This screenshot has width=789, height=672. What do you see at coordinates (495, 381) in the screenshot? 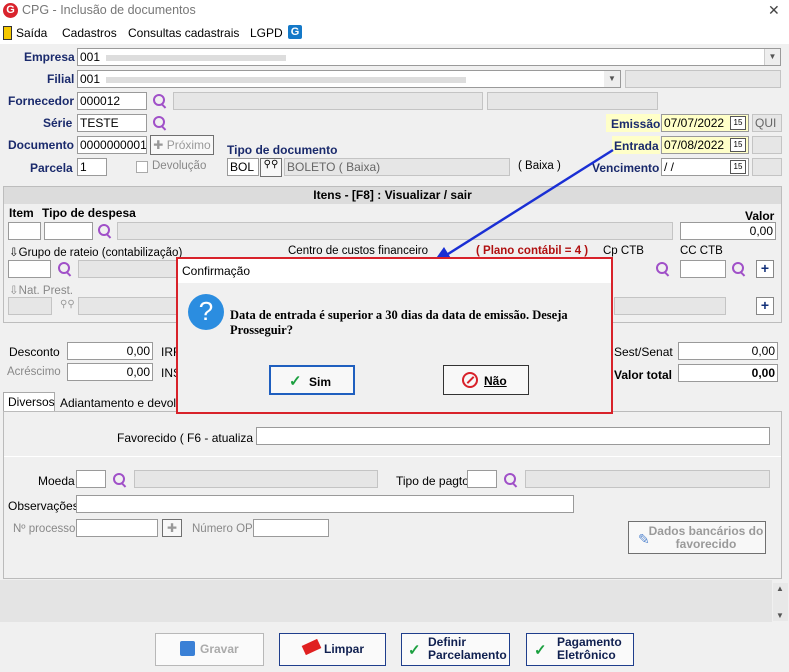
I see `nao-label: Não` at bounding box center [495, 381].